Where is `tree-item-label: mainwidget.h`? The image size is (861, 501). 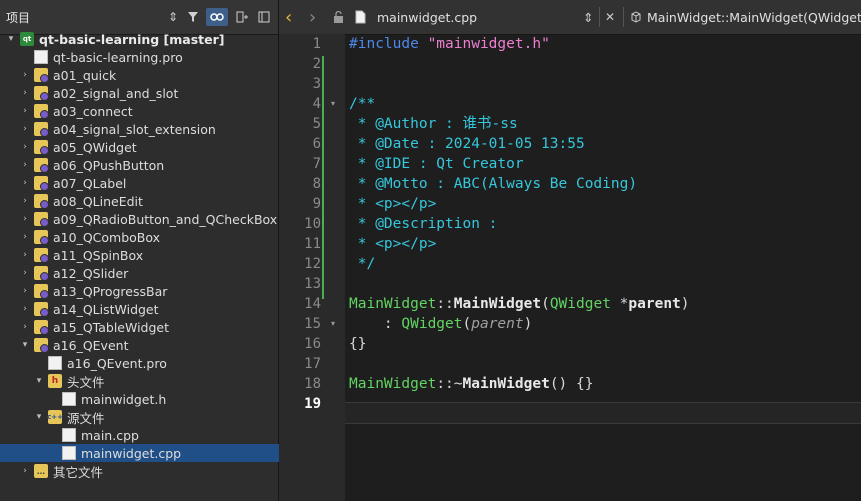
tree-item-label: mainwidget.h is located at coordinates (124, 399).